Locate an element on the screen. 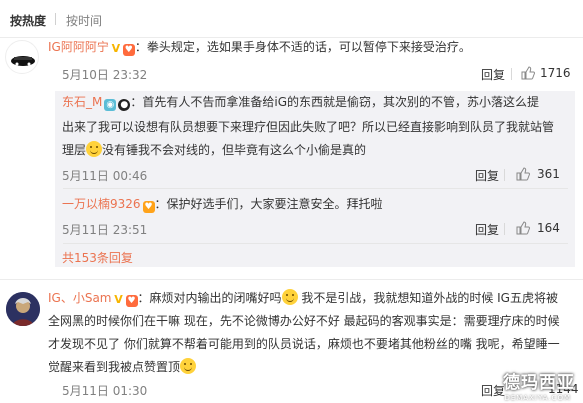  reply-time: 5月11日 00:46 is located at coordinates (105, 176).